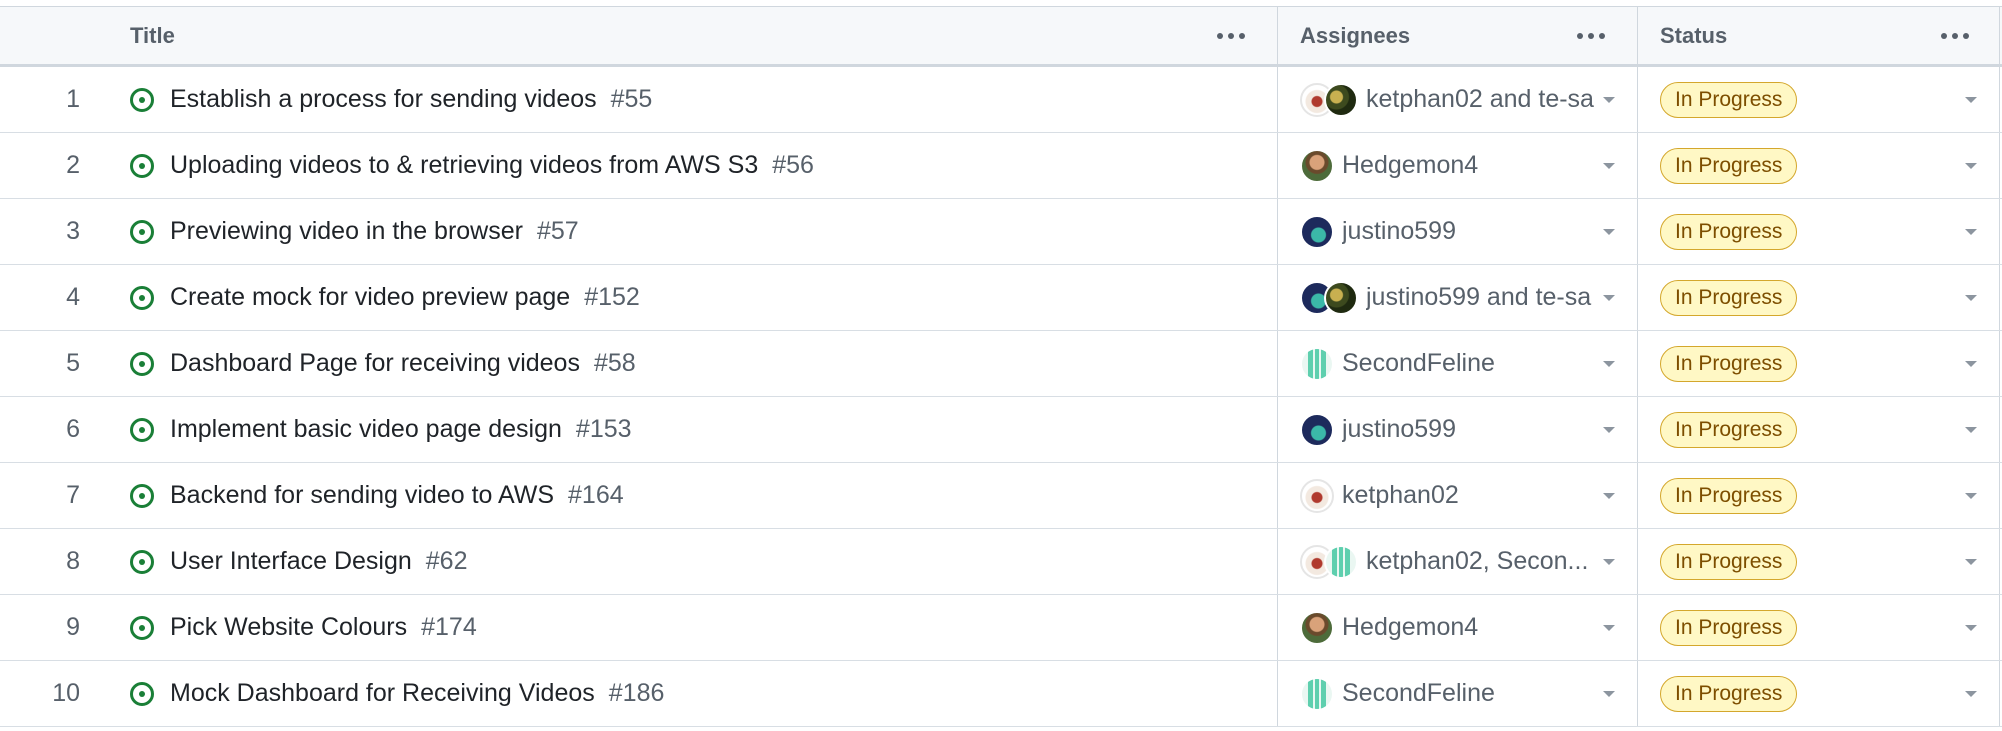 The image size is (2002, 731). Describe the element at coordinates (1458, 297) in the screenshot. I see `assignees-cell: justino599 and te-sa` at that location.